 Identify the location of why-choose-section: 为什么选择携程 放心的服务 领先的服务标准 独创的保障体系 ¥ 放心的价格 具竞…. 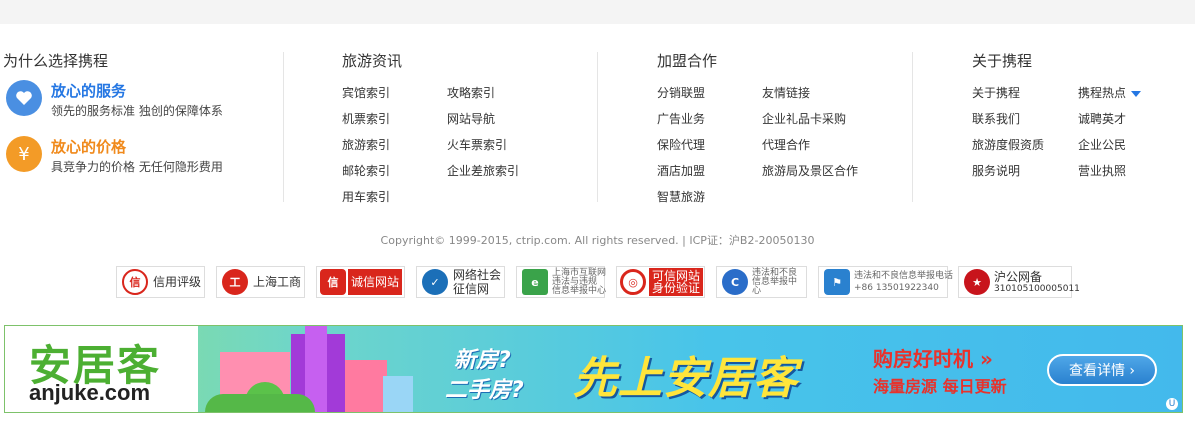
(138, 124).